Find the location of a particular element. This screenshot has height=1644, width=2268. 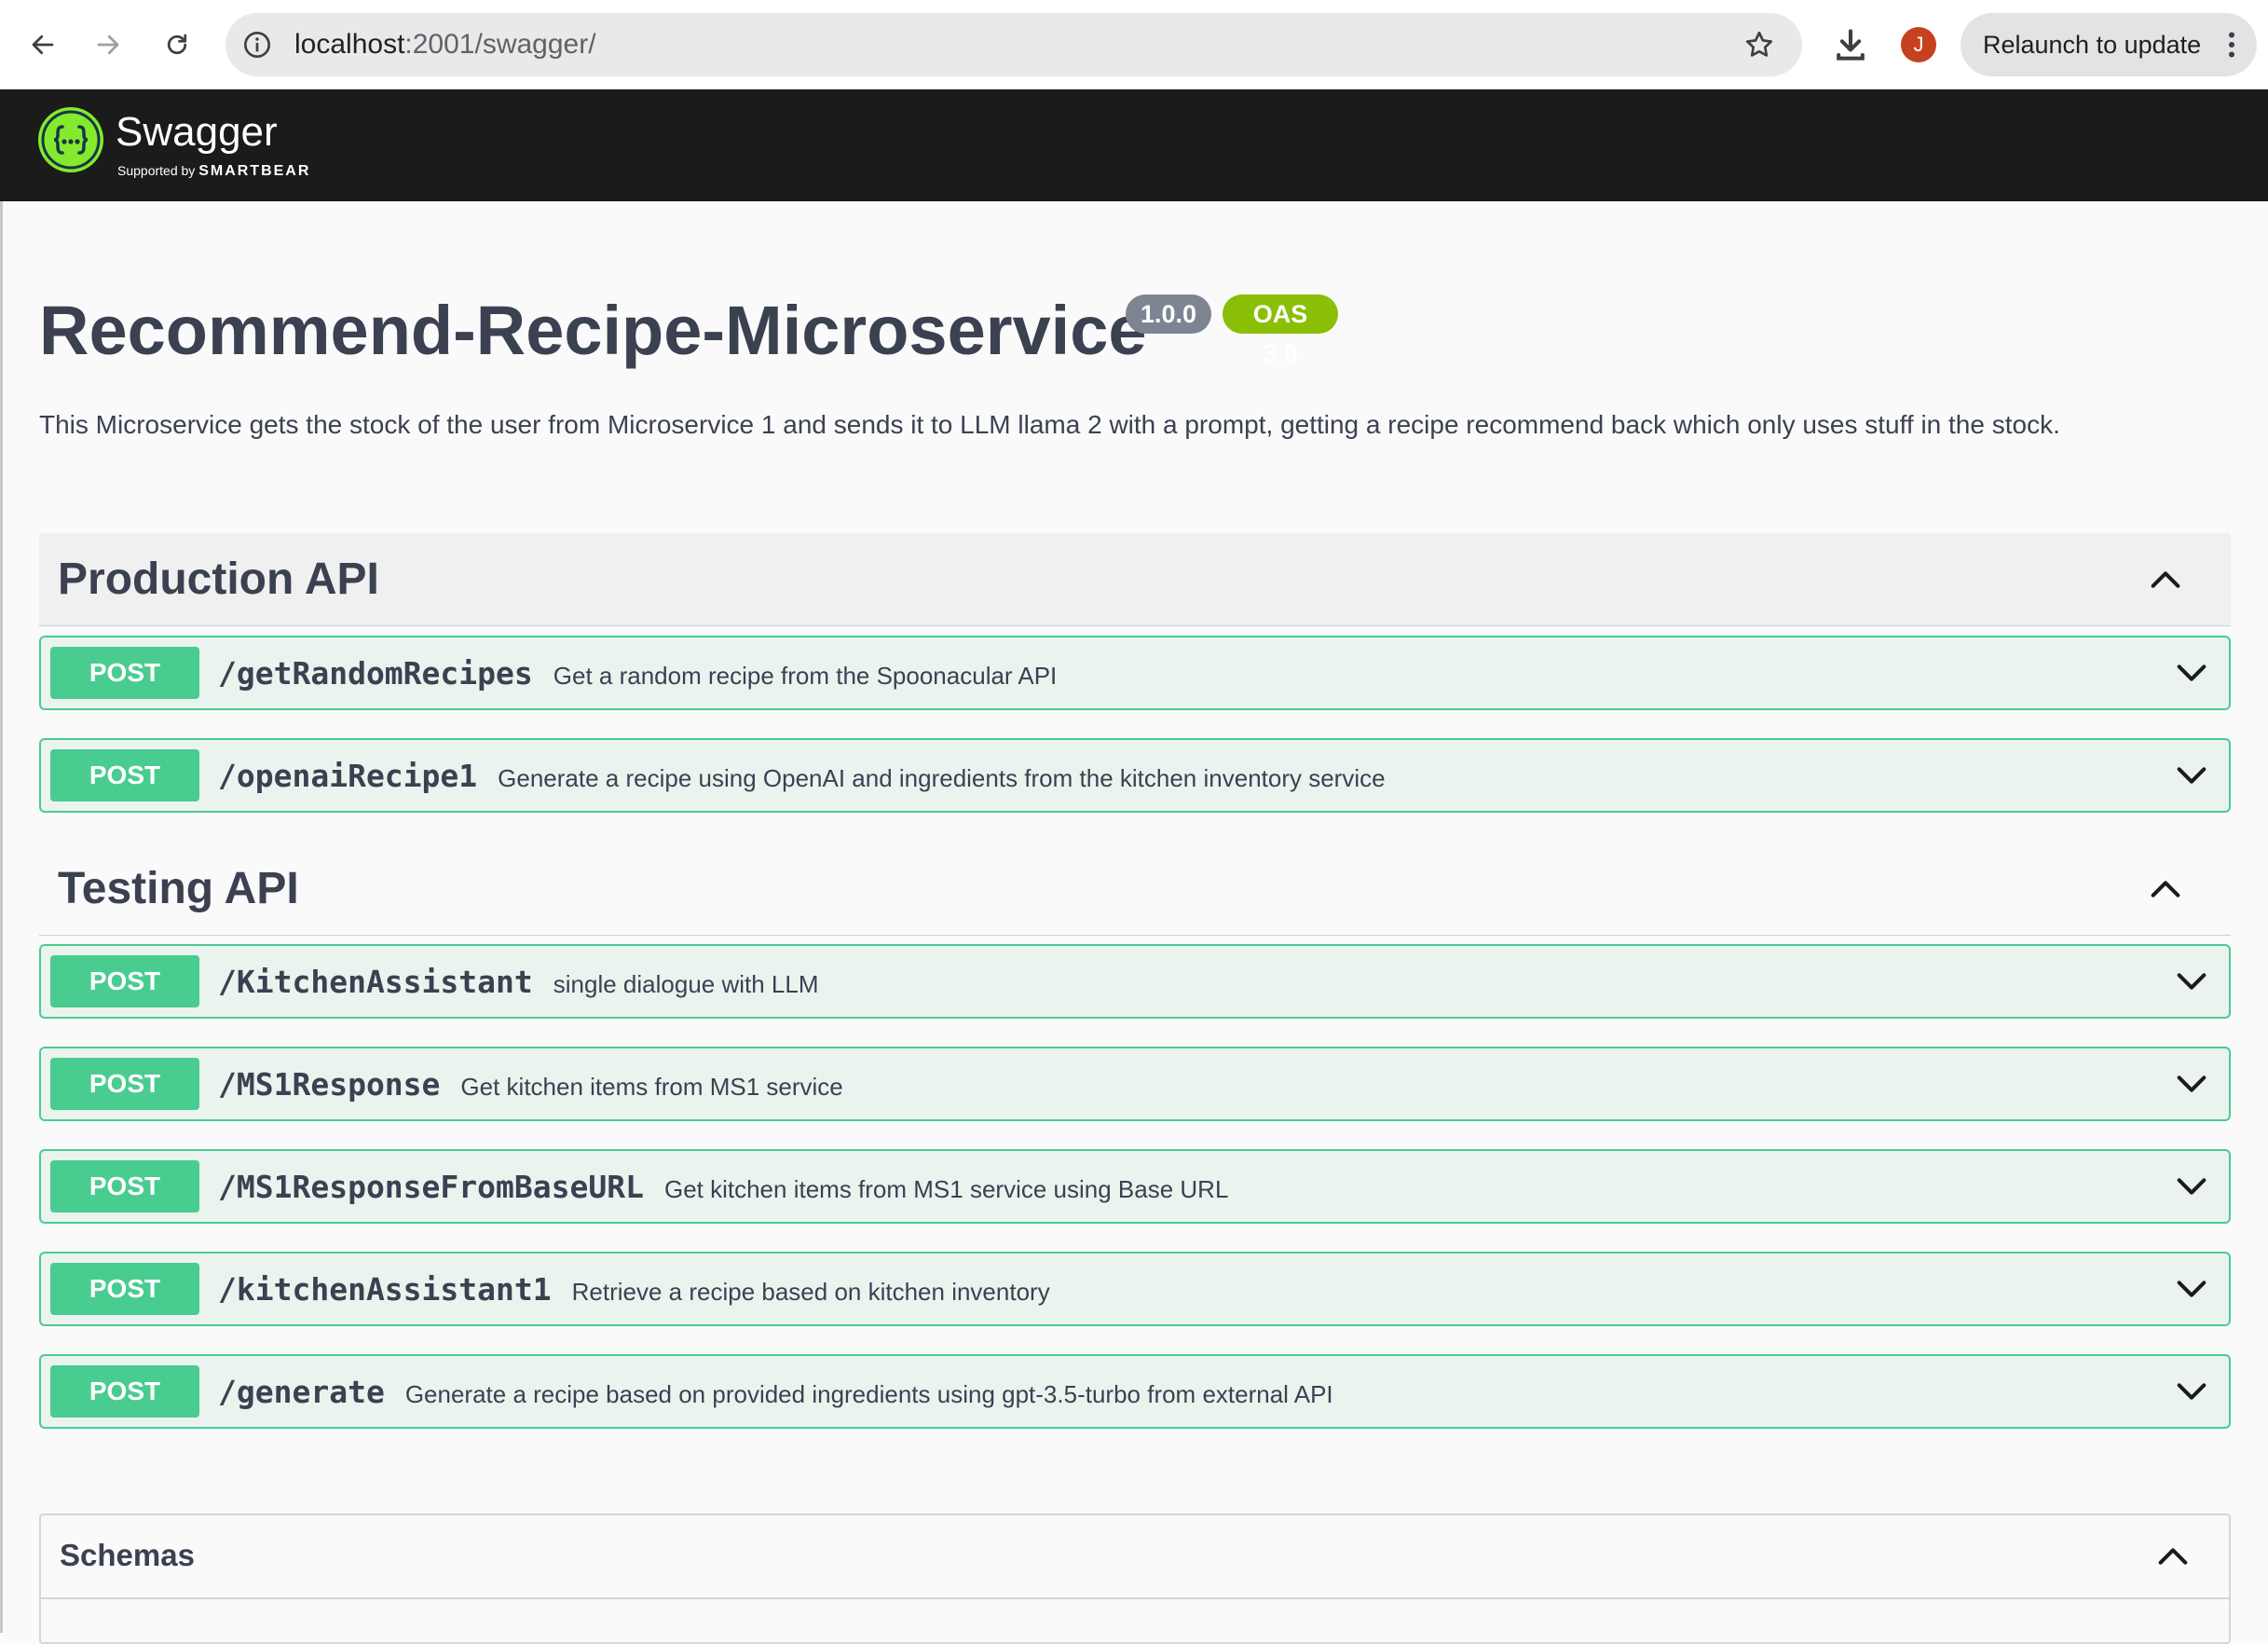

supported-by-label: Supported by is located at coordinates (156, 170).